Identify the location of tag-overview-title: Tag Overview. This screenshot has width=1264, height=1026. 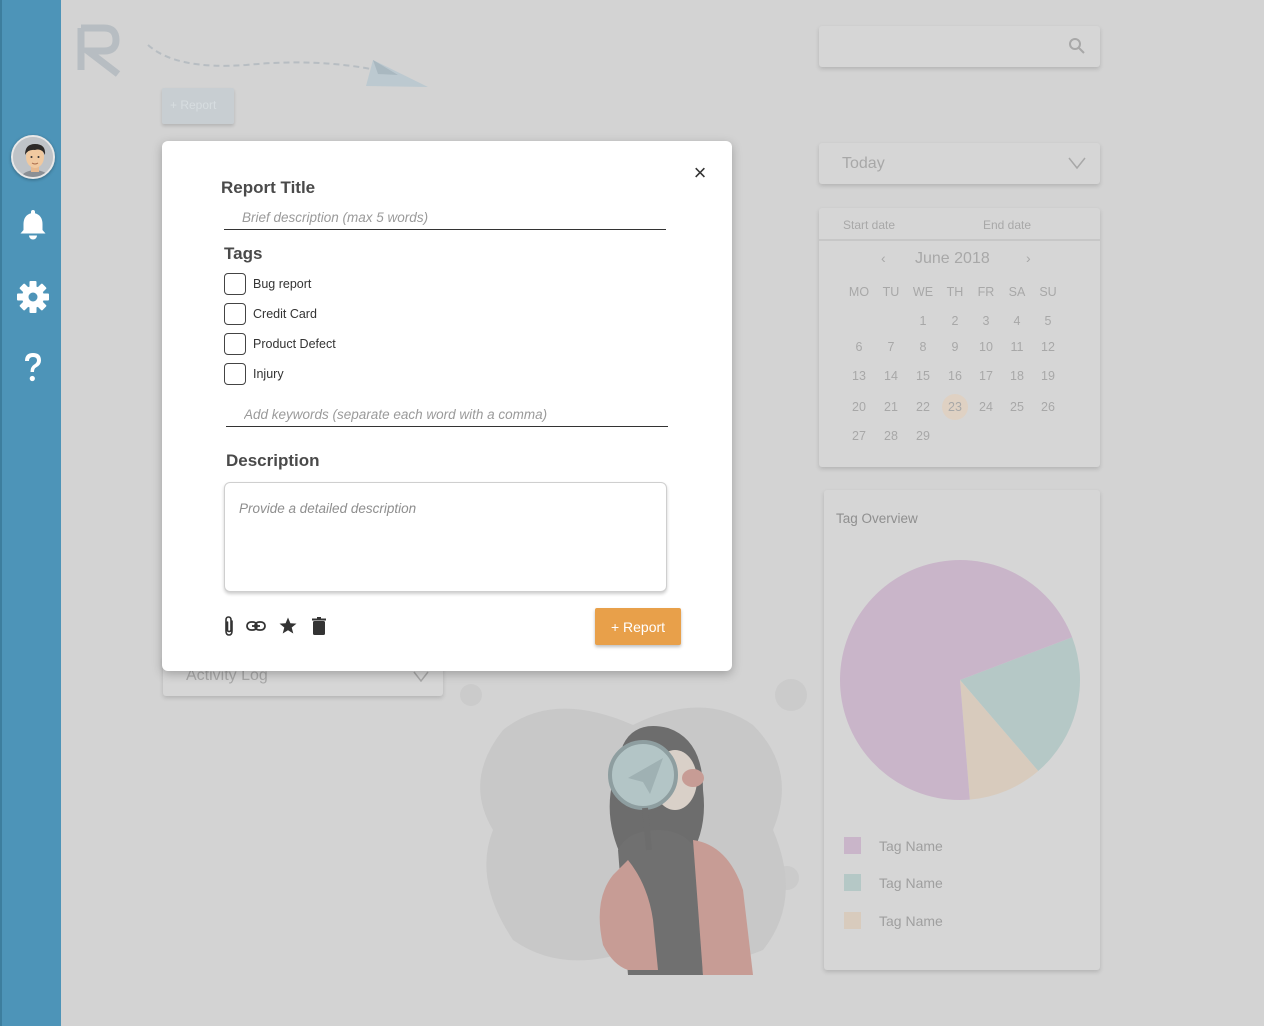
(877, 518).